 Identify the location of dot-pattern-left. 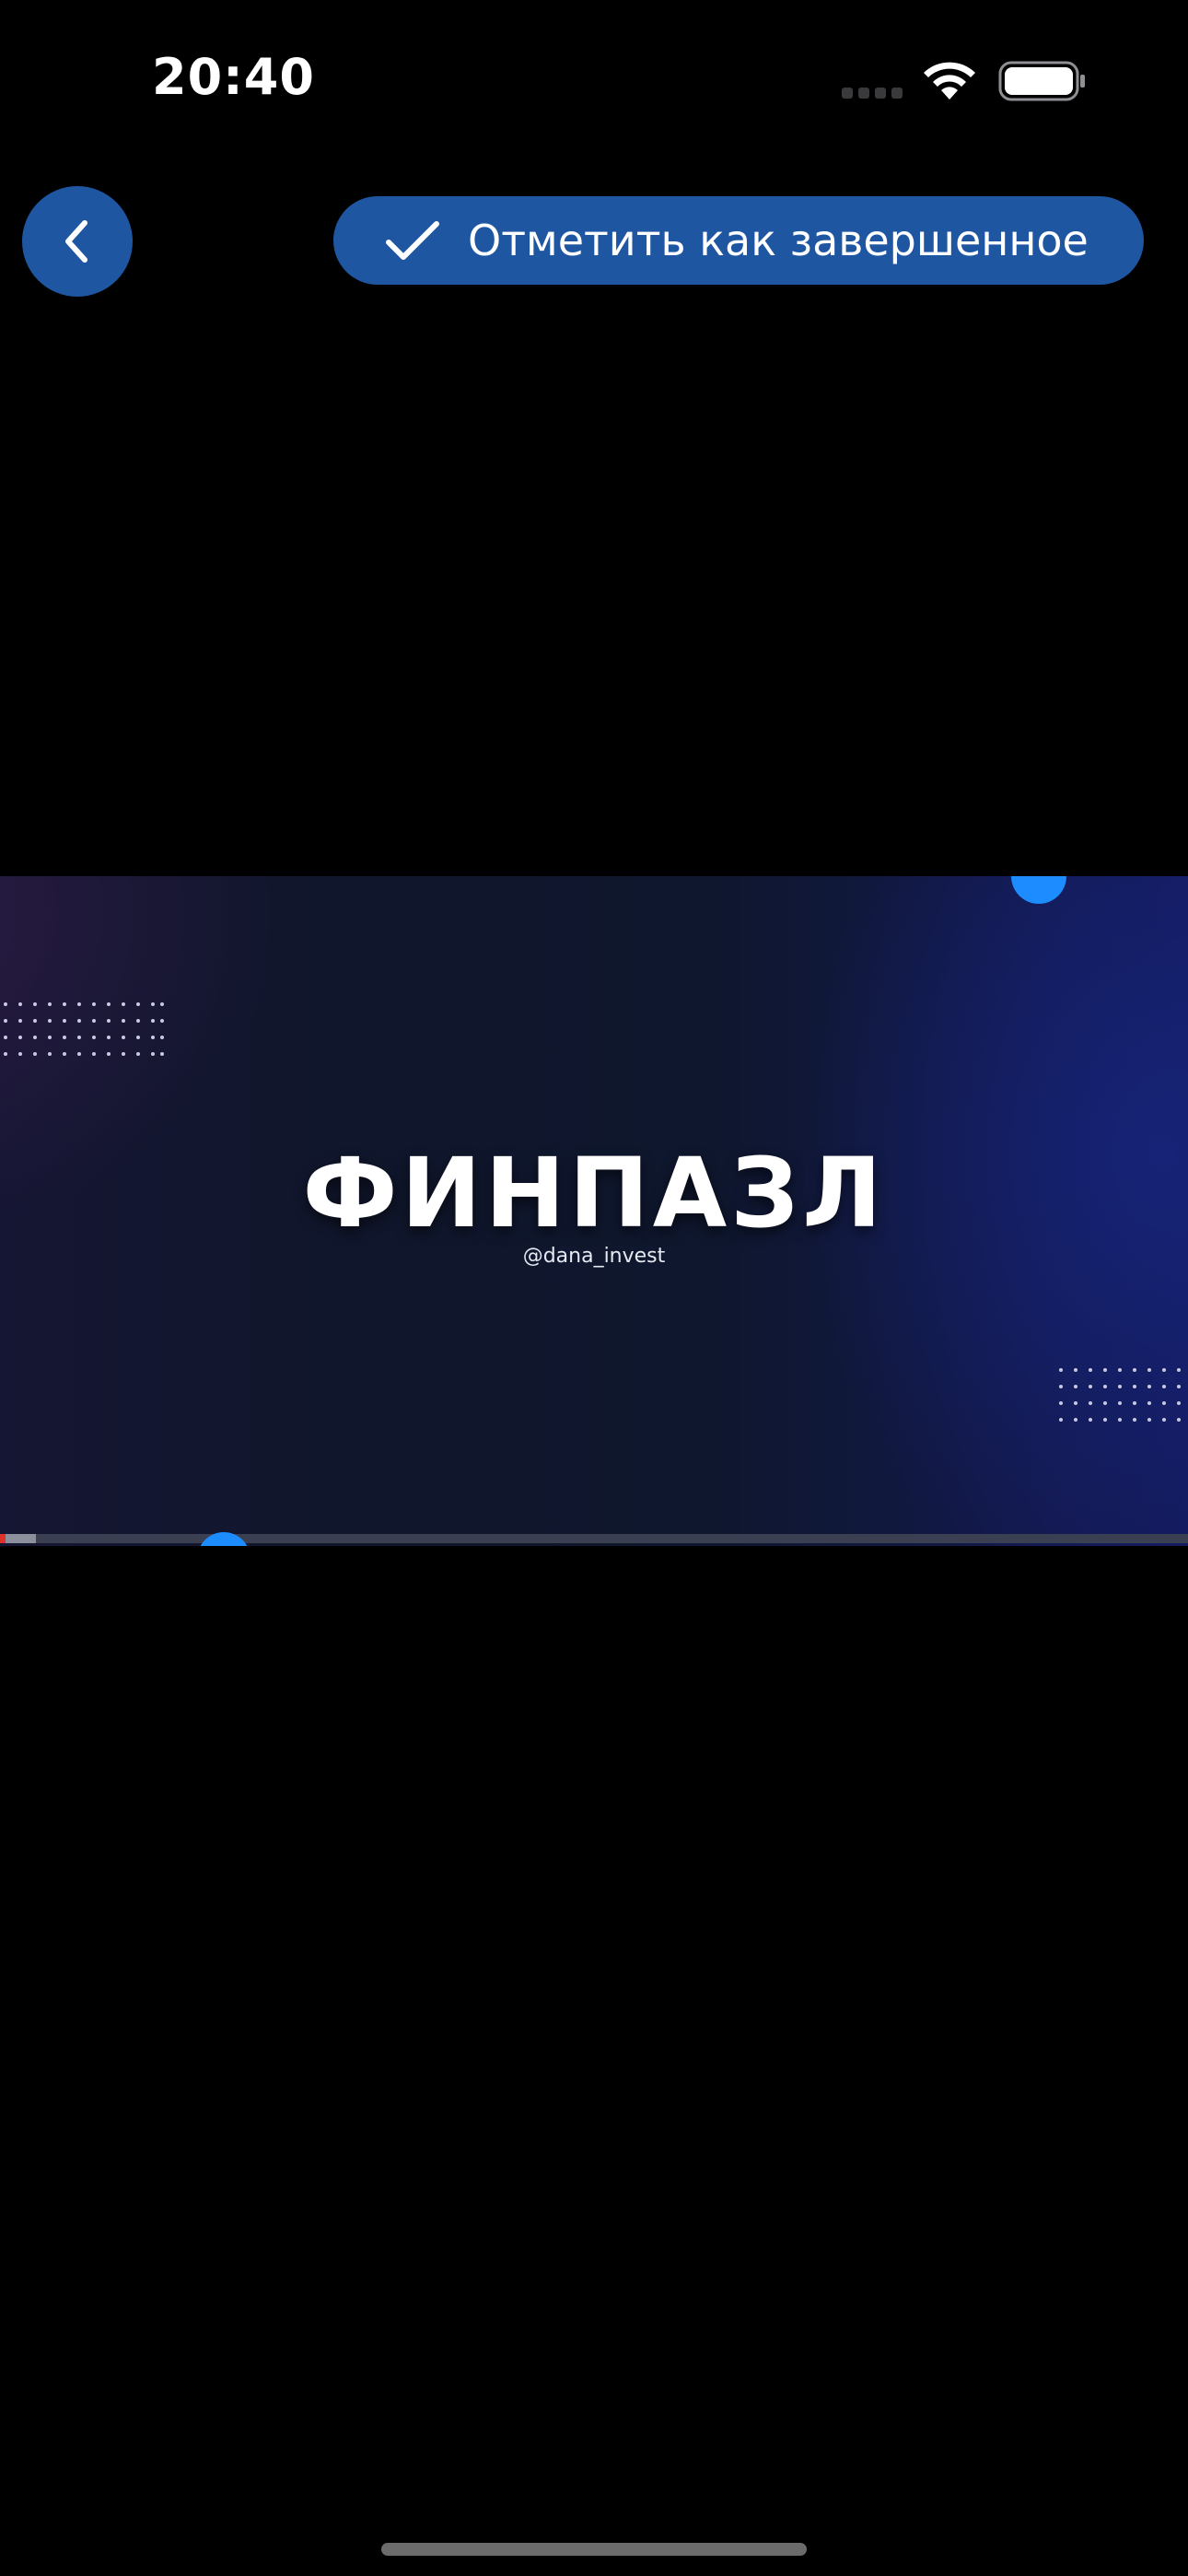
(84, 1029).